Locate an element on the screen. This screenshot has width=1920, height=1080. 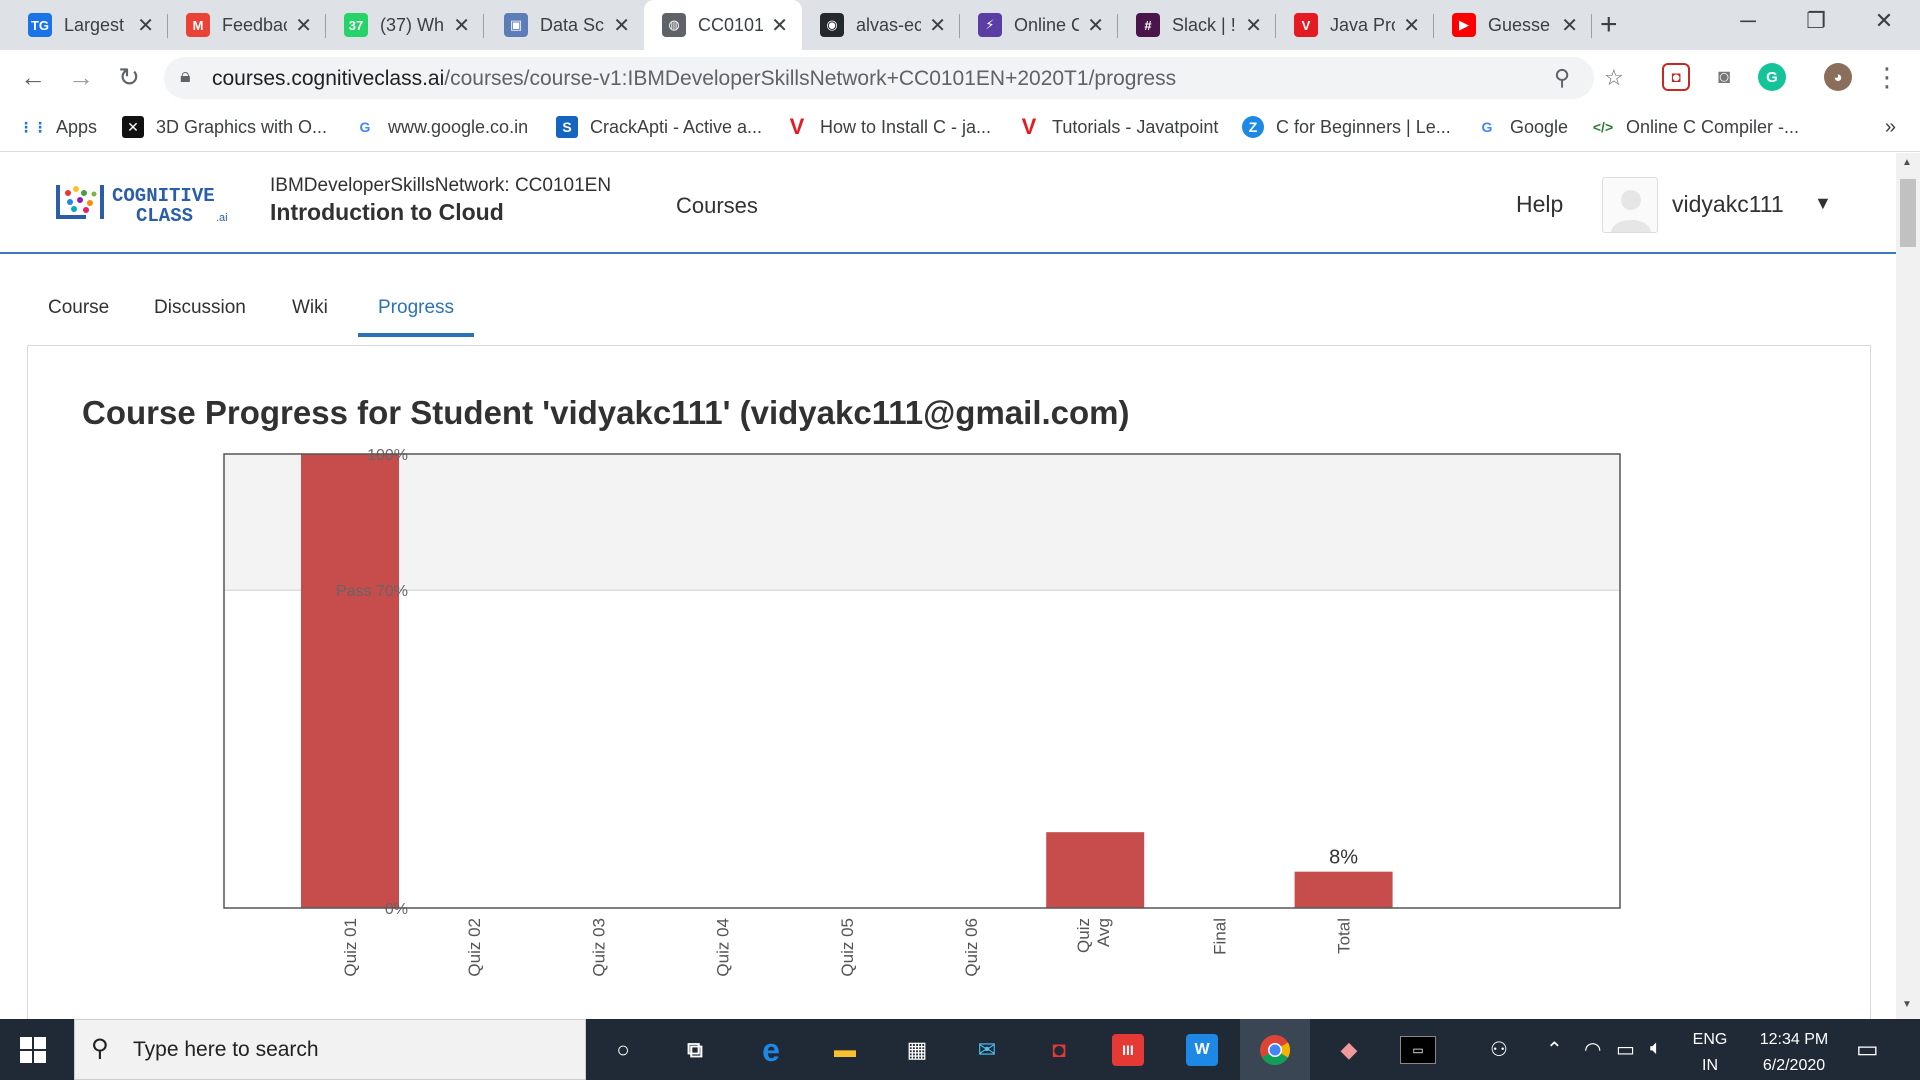
browser-tab: 37 (37) Wh ✕ is located at coordinates (405, 25).